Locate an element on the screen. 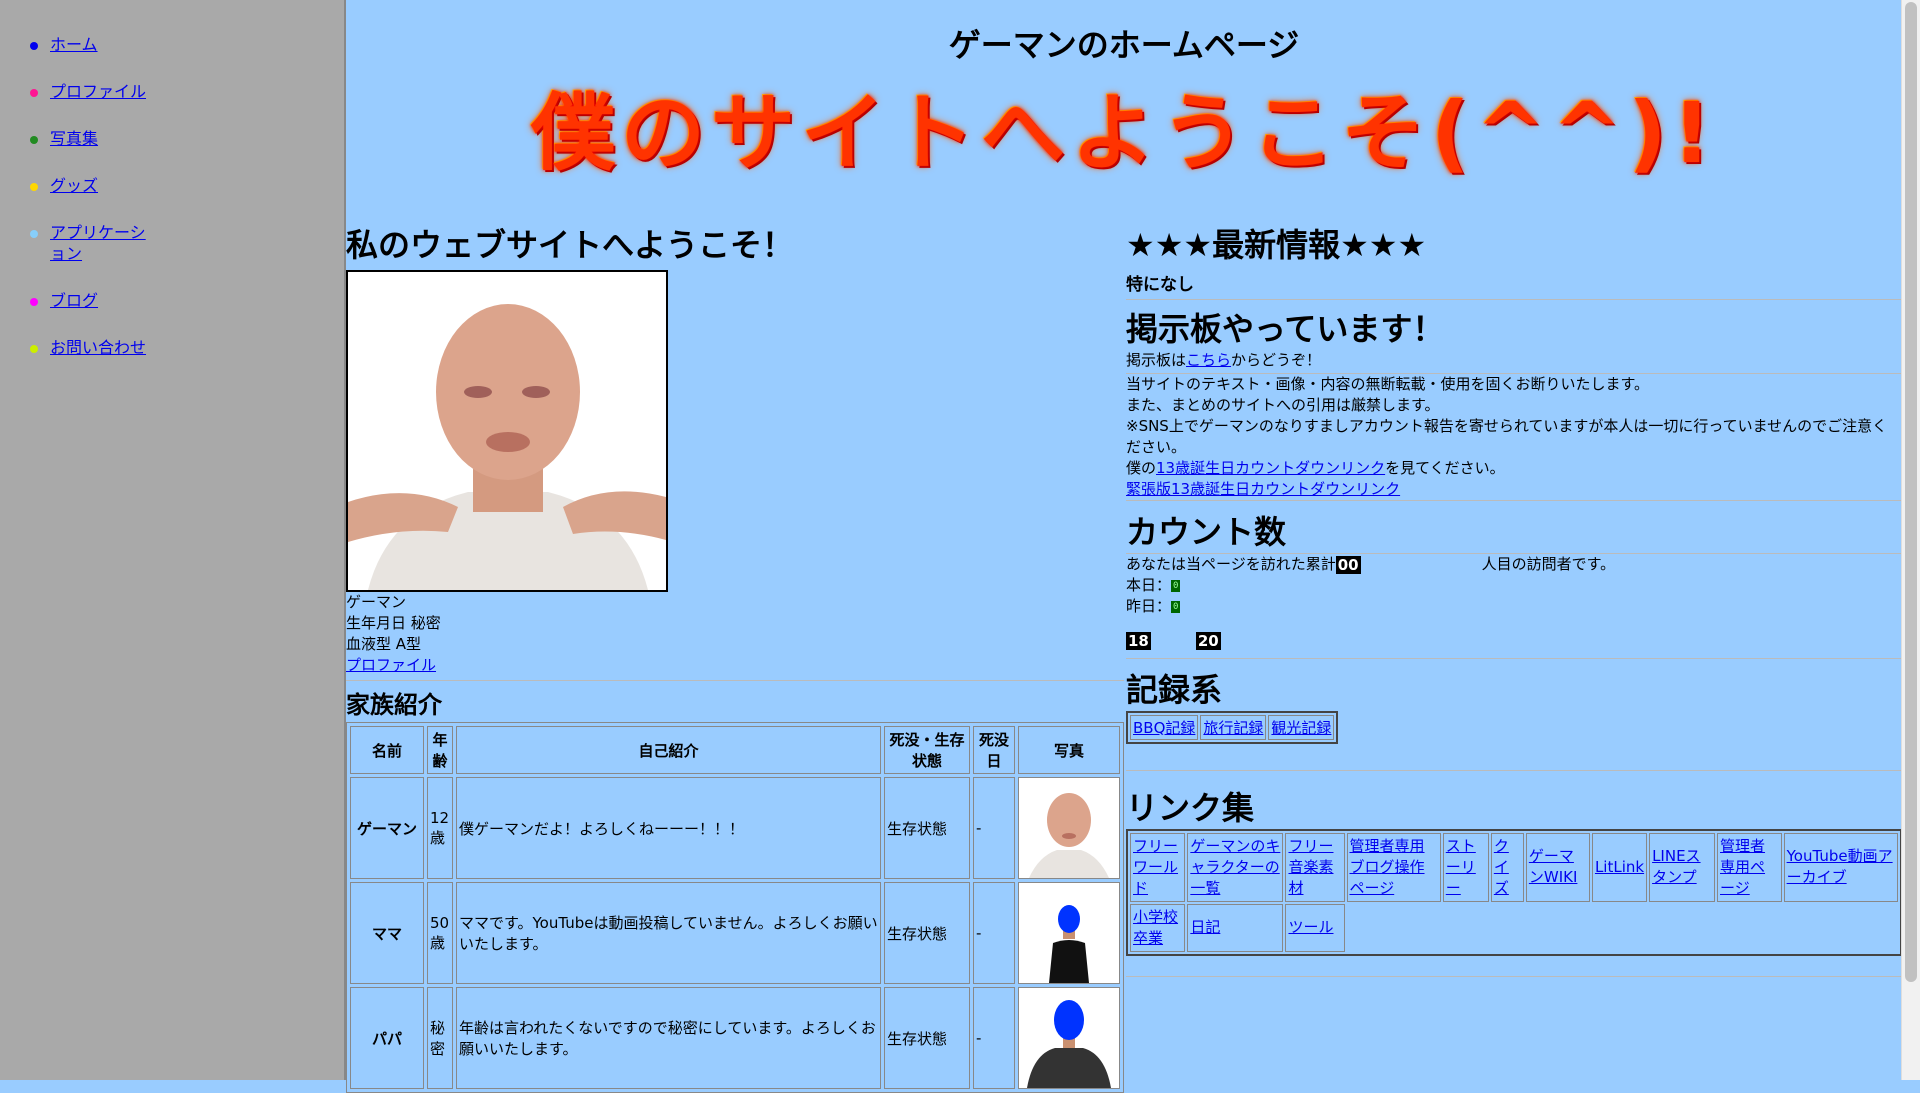 The height and width of the screenshot is (1093, 1920). sidebar-link: グッズ is located at coordinates (74, 185).